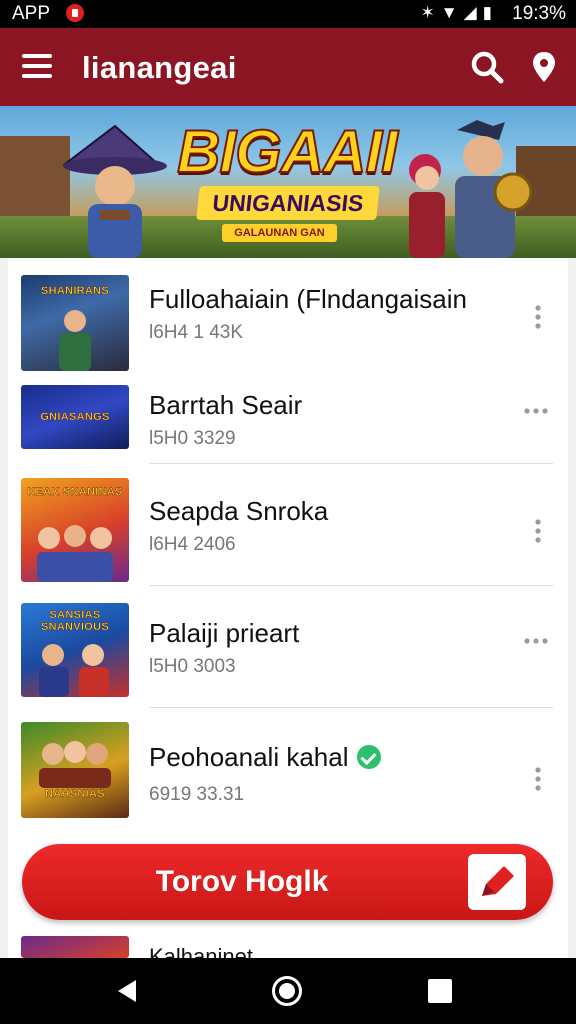 This screenshot has width=576, height=1024. What do you see at coordinates (430, 12) in the screenshot?
I see `vibrate-icon: ✶` at bounding box center [430, 12].